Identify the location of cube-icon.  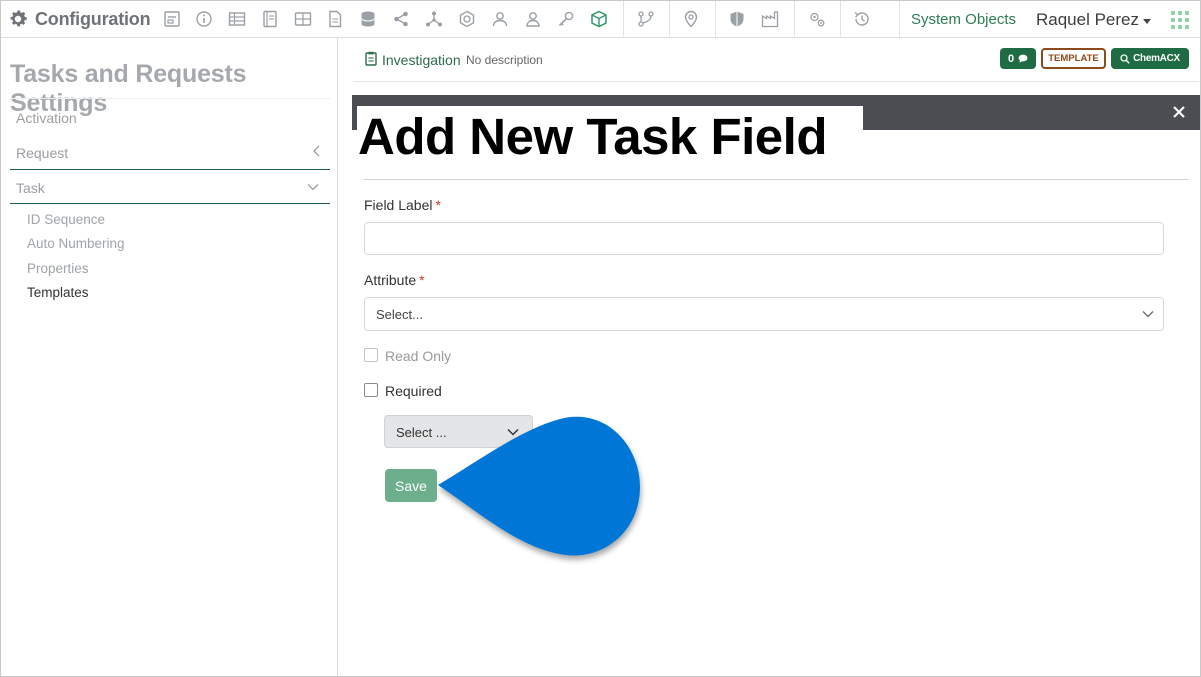
(599, 19).